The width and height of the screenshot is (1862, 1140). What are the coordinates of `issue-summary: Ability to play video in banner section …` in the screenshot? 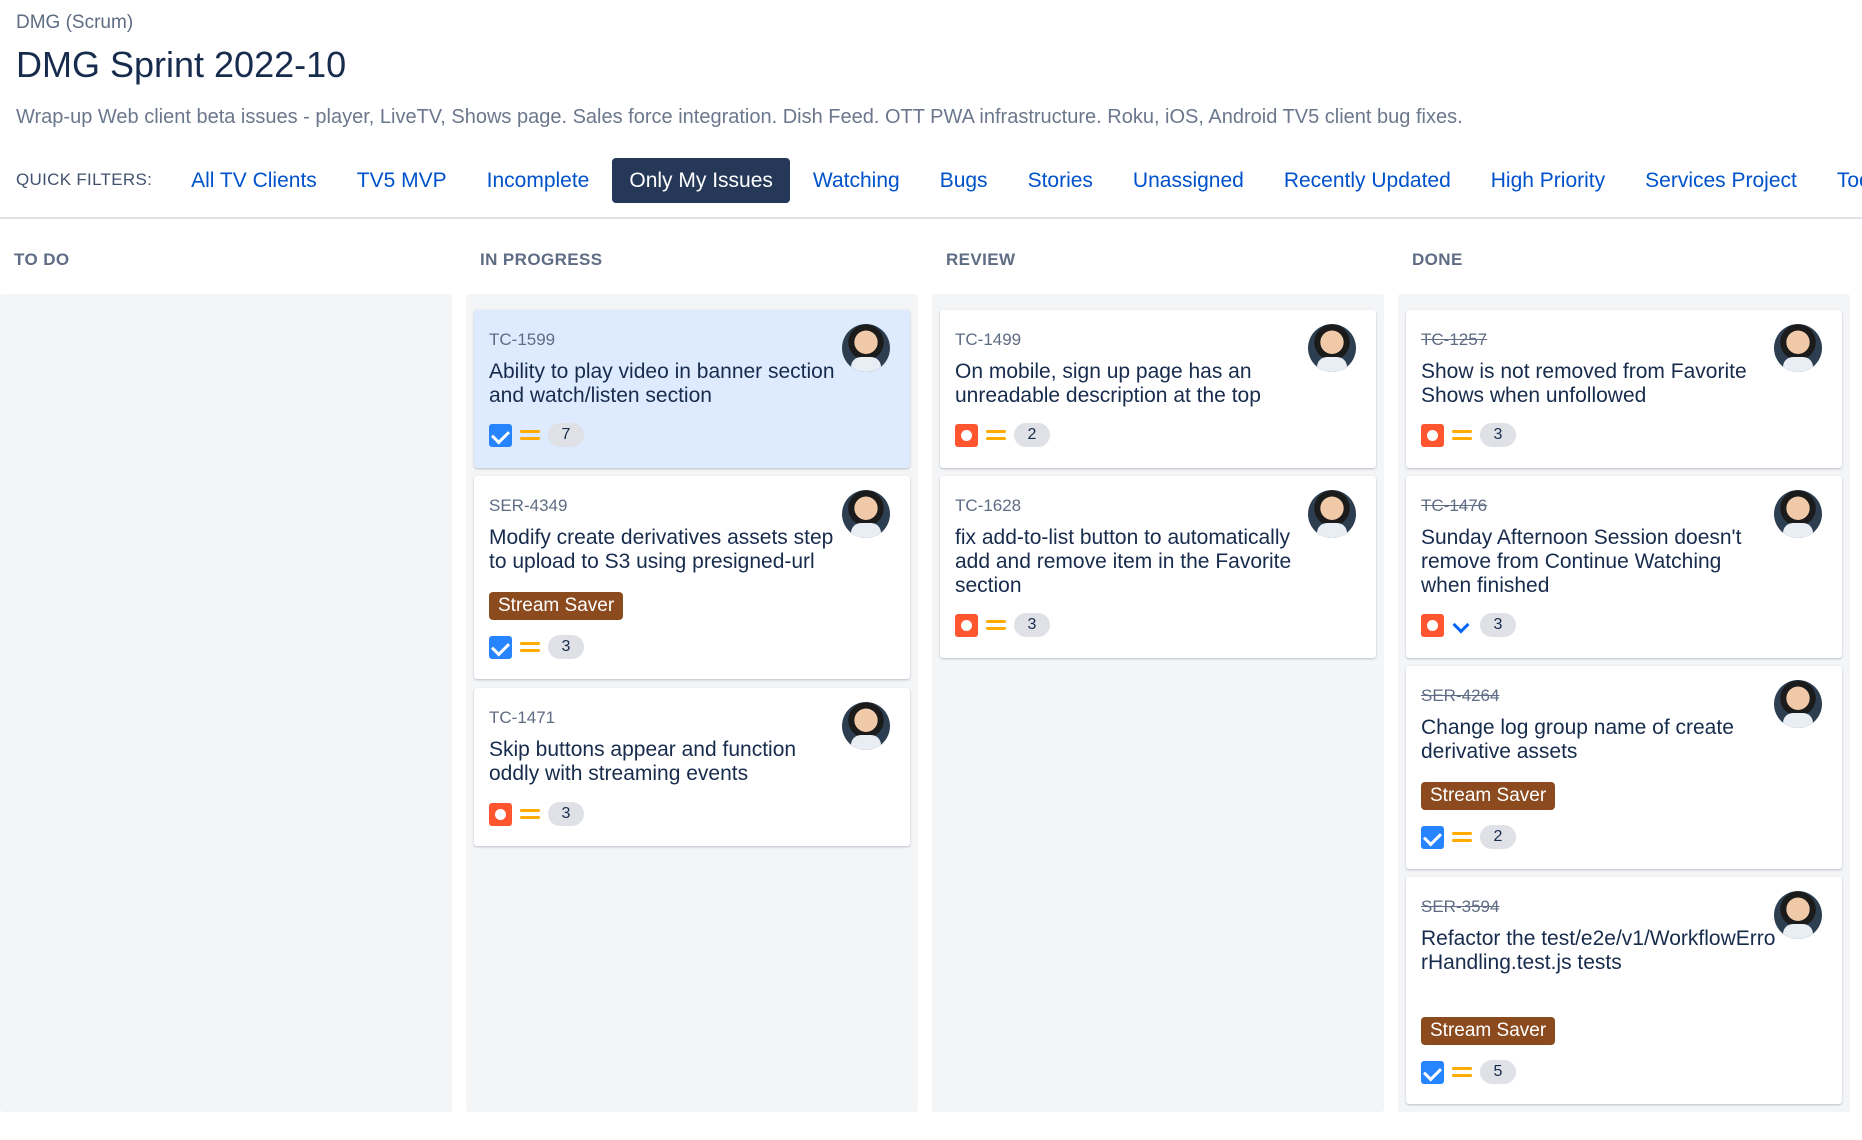 It's located at (662, 383).